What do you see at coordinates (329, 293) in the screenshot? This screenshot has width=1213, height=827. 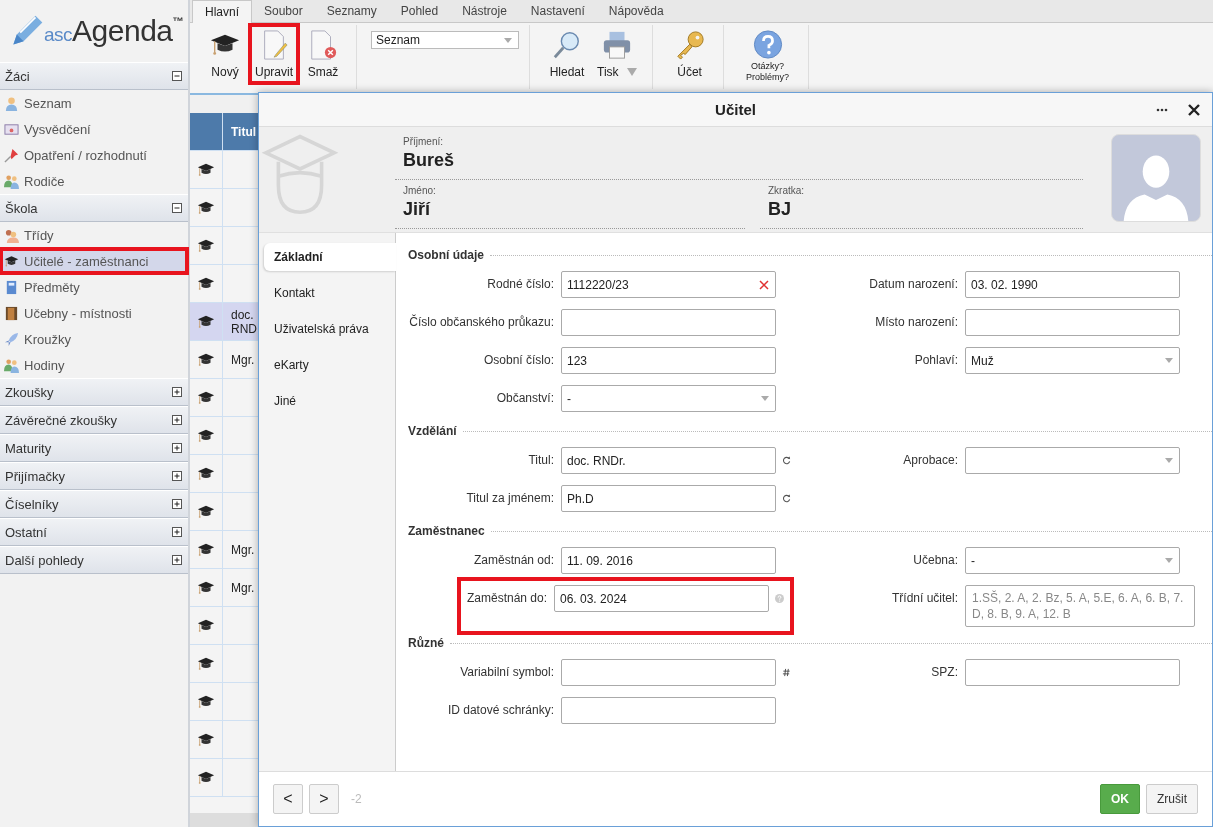 I see `side-tab: Kontakt` at bounding box center [329, 293].